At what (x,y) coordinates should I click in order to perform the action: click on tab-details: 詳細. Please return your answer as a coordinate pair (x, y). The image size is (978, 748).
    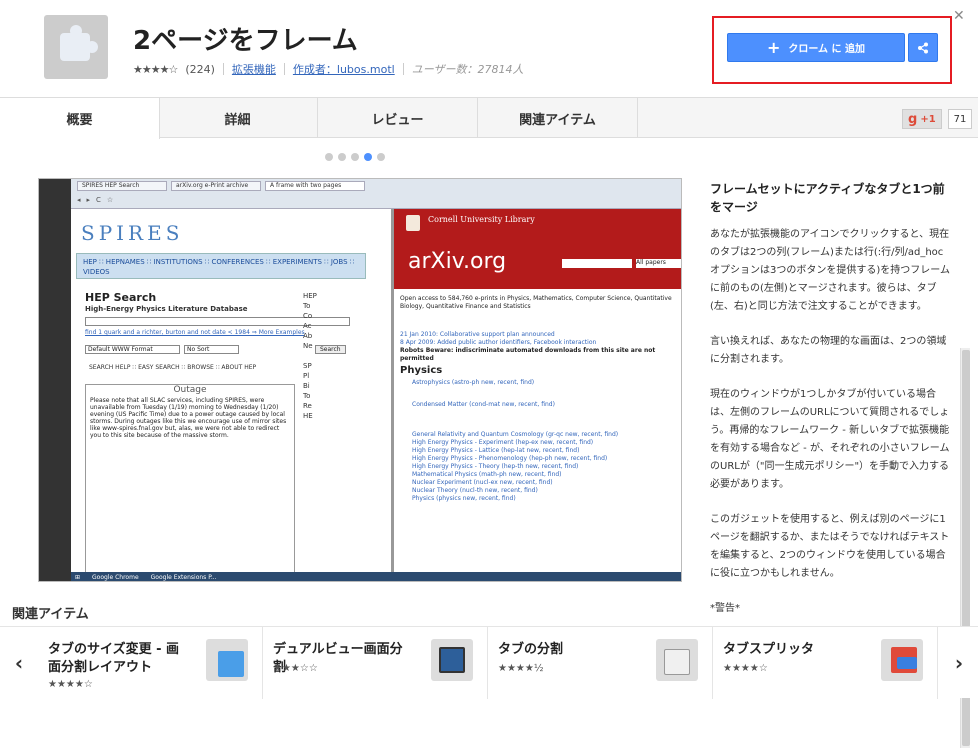
    Looking at the image, I should click on (238, 118).